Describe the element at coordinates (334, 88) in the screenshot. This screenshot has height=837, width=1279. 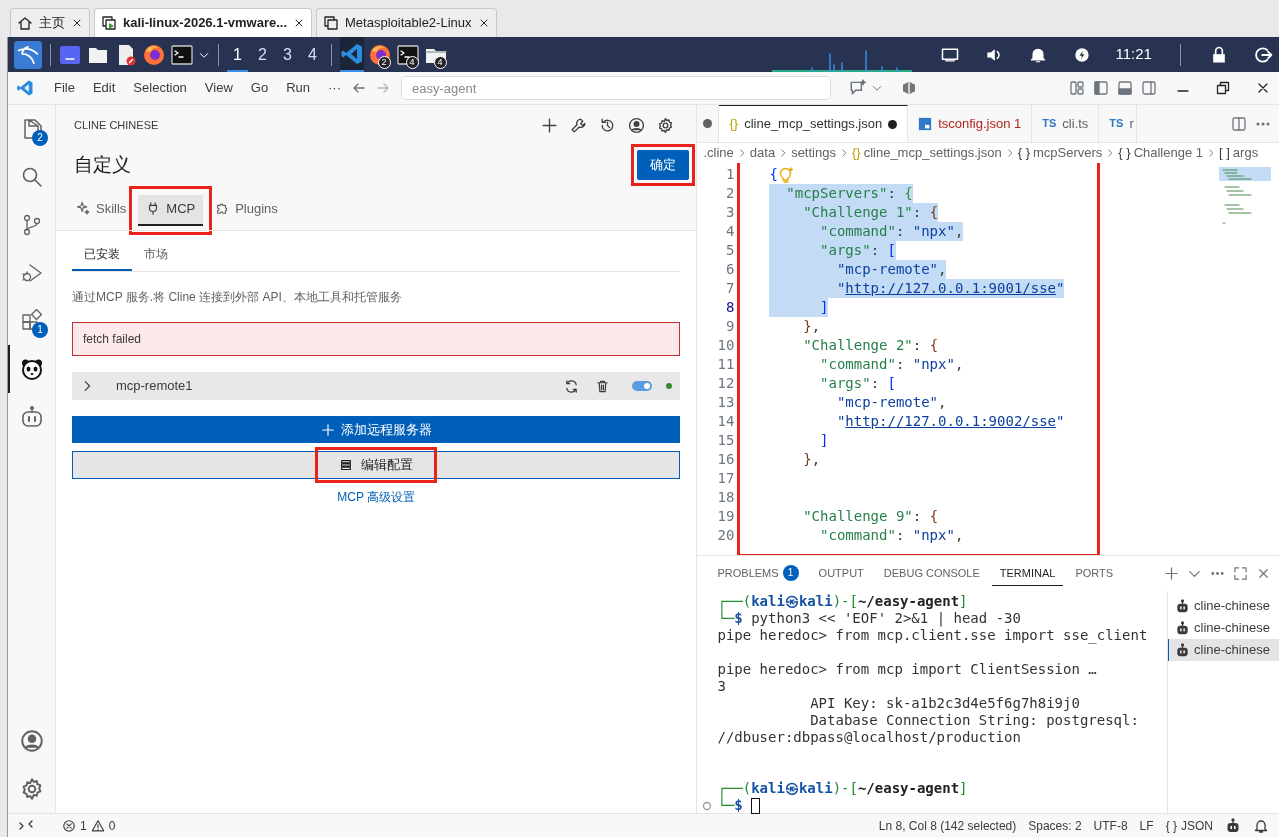
I see `menu-item: ···` at that location.